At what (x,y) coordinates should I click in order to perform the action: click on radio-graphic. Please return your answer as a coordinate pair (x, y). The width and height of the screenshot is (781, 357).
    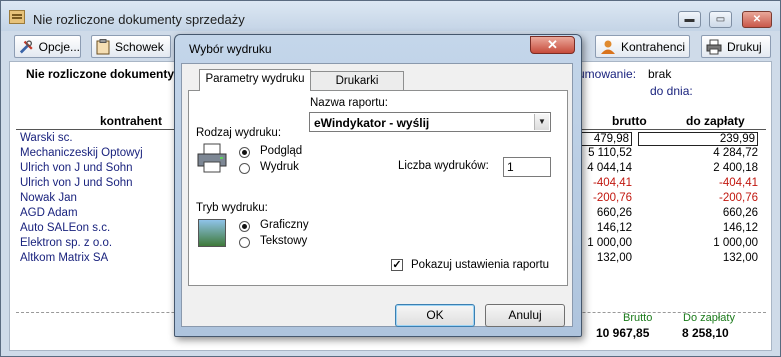
    Looking at the image, I should click on (244, 226).